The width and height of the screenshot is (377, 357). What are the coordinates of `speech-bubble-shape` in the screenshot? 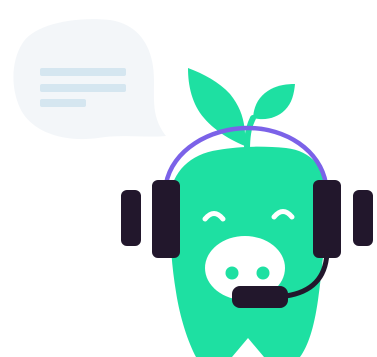 It's located at (90, 79).